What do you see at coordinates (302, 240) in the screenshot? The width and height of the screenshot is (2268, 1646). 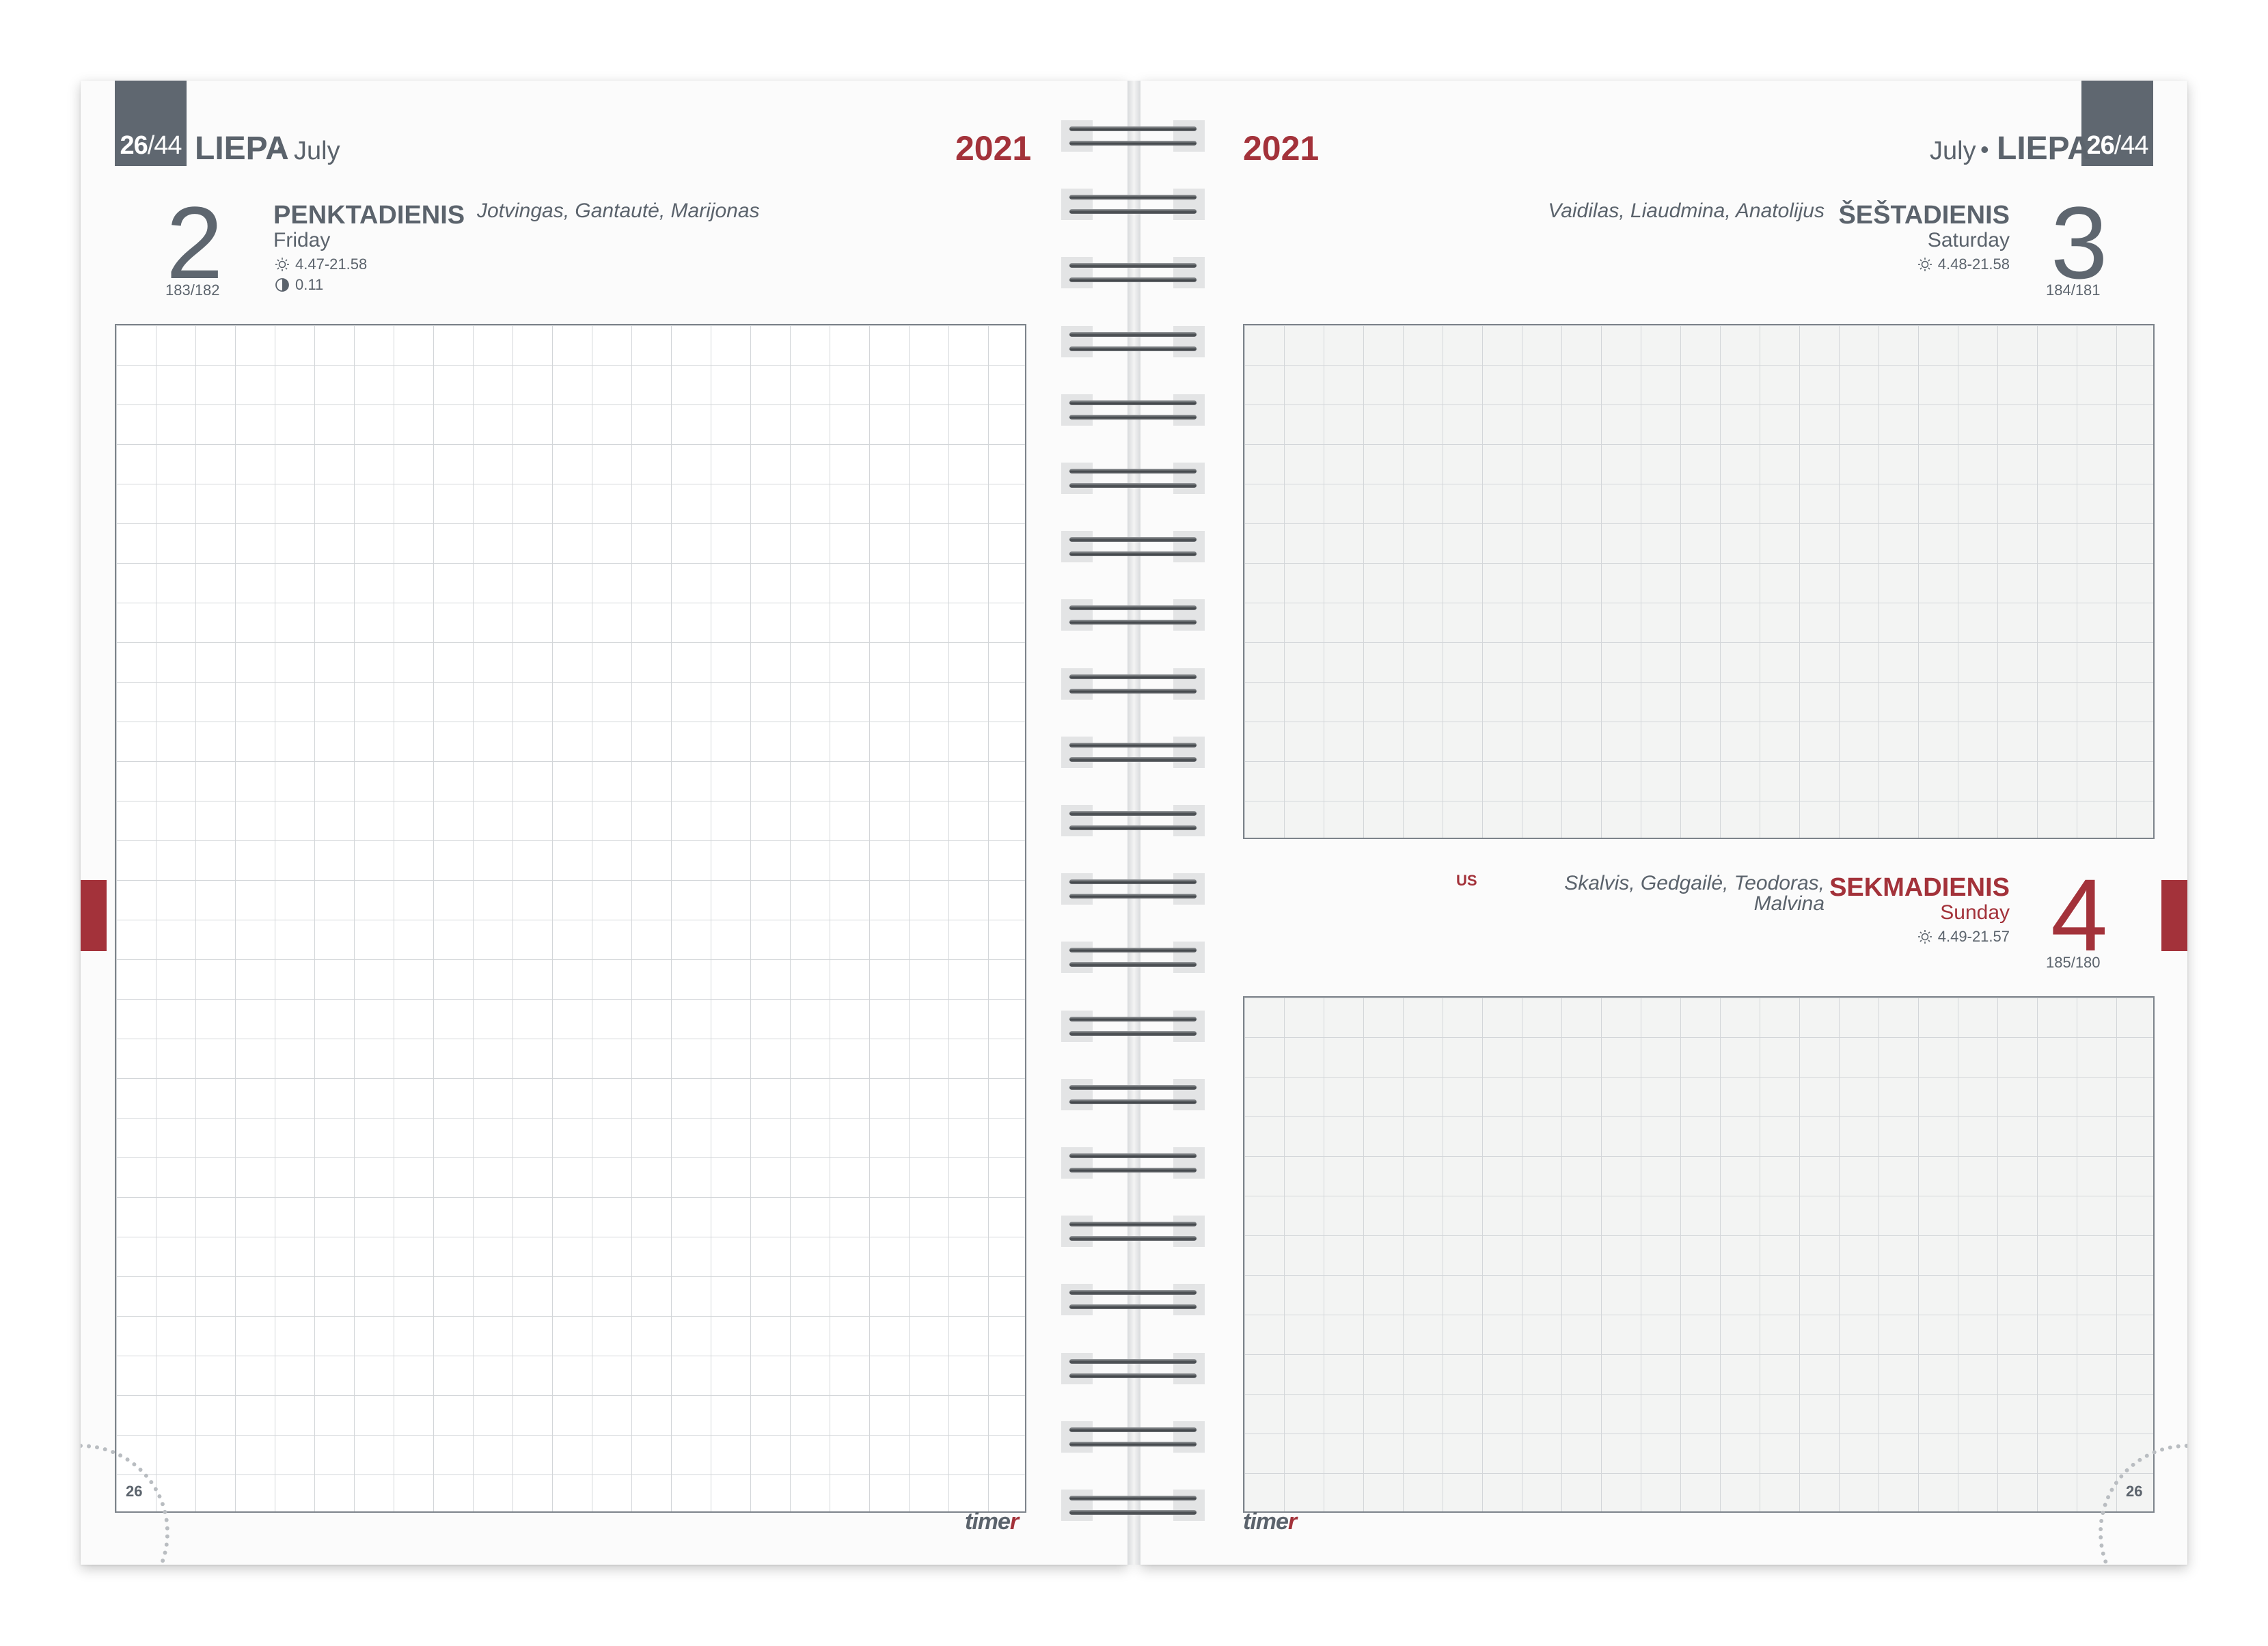 I see `weekday-en: Friday` at bounding box center [302, 240].